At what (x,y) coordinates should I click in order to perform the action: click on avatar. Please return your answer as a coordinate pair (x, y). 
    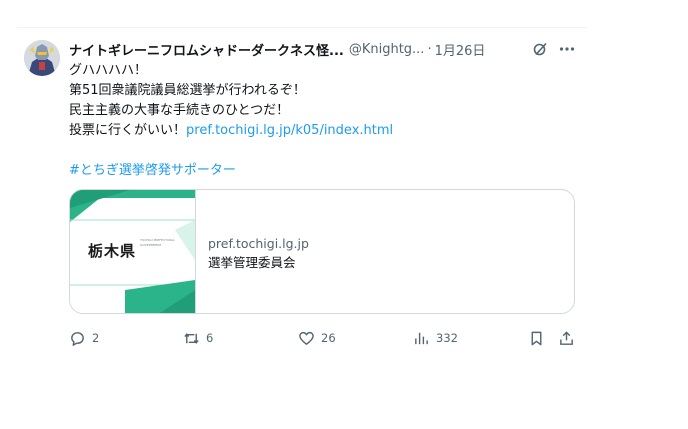
    Looking at the image, I should click on (42, 58).